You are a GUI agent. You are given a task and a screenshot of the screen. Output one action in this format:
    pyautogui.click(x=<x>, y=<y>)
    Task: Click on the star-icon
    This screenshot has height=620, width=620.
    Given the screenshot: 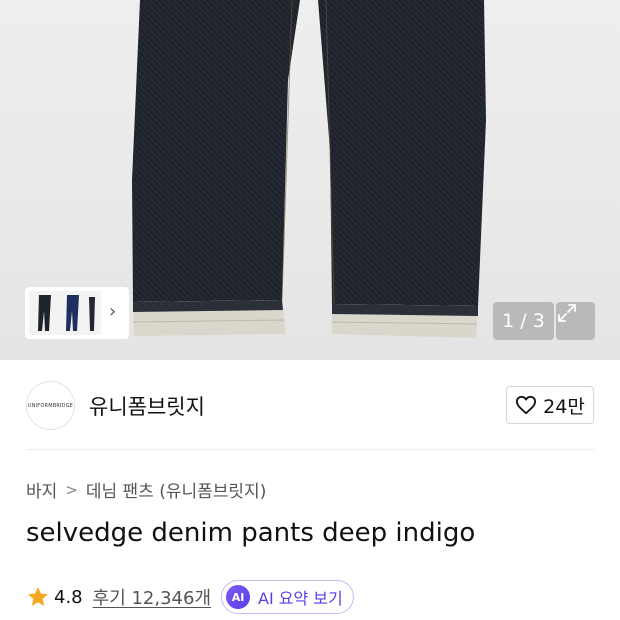 What is the action you would take?
    pyautogui.click(x=38, y=596)
    